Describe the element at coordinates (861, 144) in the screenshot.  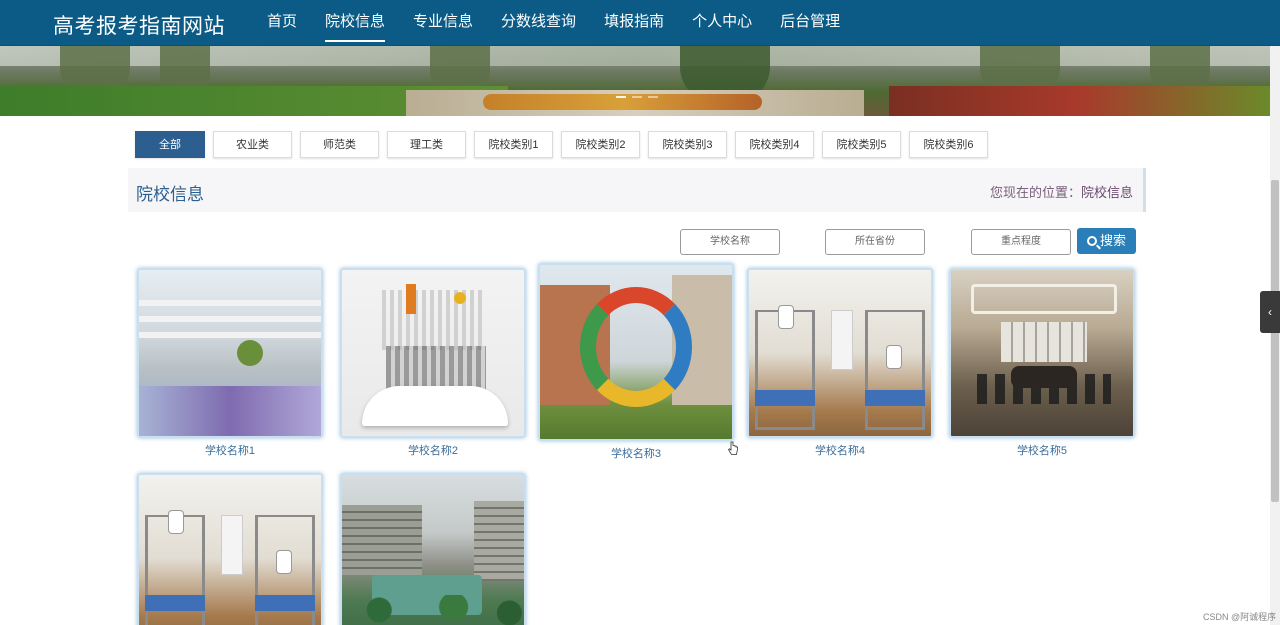
I see `category-type-5: 院校类别5` at that location.